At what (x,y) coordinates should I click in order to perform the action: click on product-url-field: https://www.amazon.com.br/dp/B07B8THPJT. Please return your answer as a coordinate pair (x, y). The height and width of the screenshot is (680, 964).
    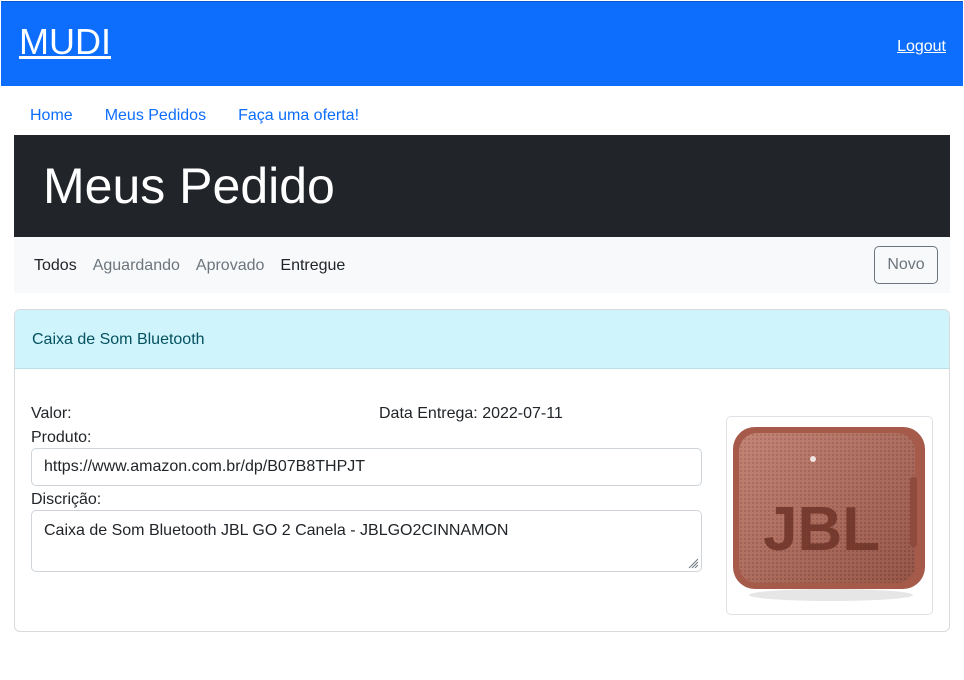
    Looking at the image, I should click on (366, 467).